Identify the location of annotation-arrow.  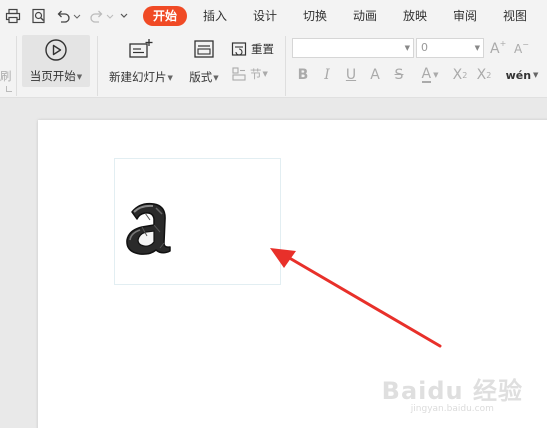
(356, 298).